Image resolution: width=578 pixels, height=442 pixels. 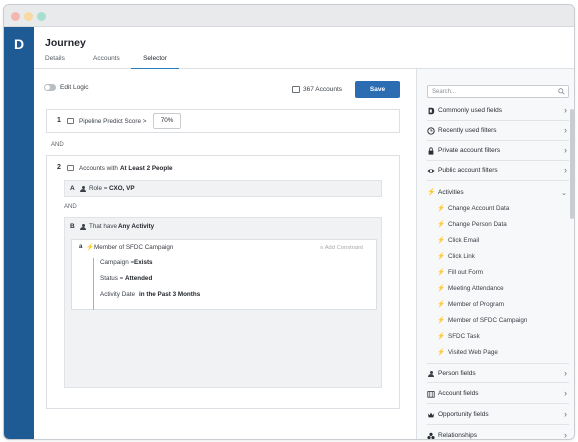 I want to click on relationships-icon, so click(x=431, y=435).